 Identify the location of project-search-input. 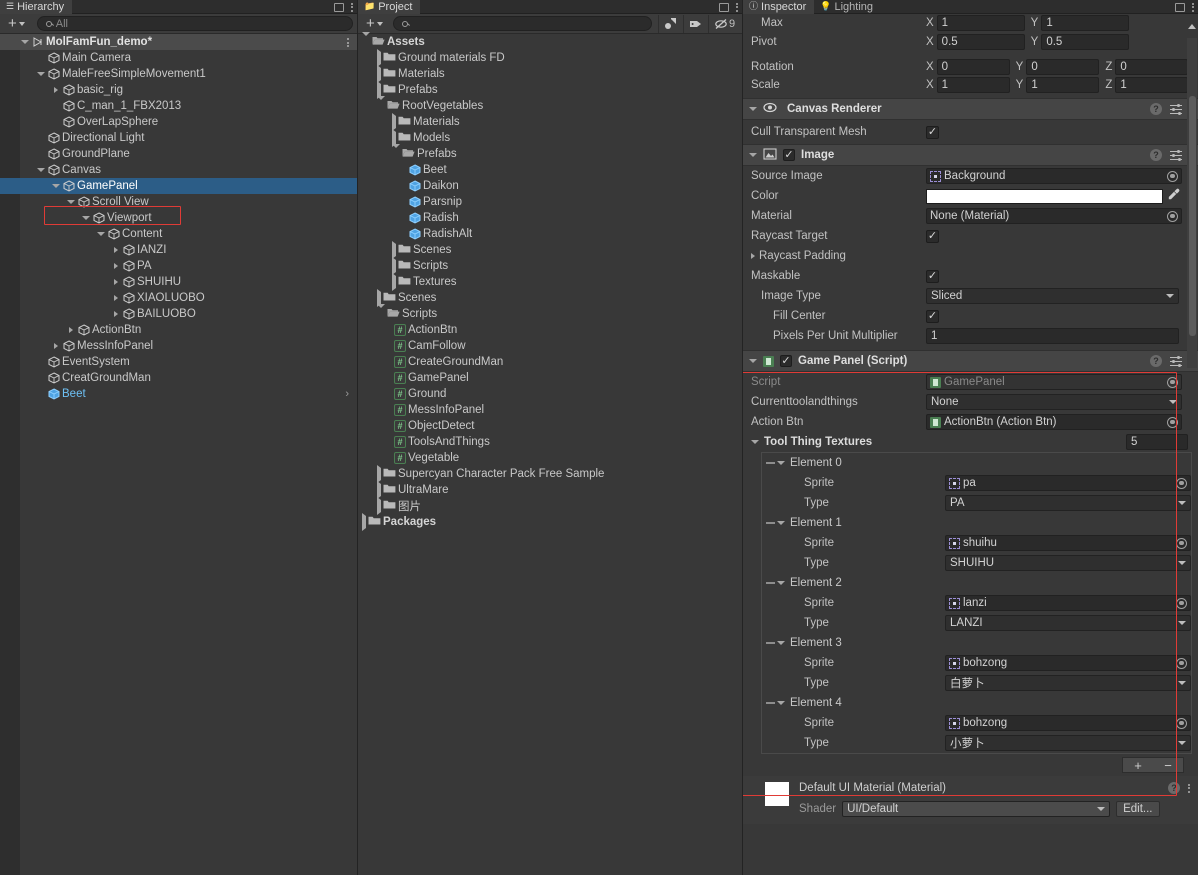
(522, 23).